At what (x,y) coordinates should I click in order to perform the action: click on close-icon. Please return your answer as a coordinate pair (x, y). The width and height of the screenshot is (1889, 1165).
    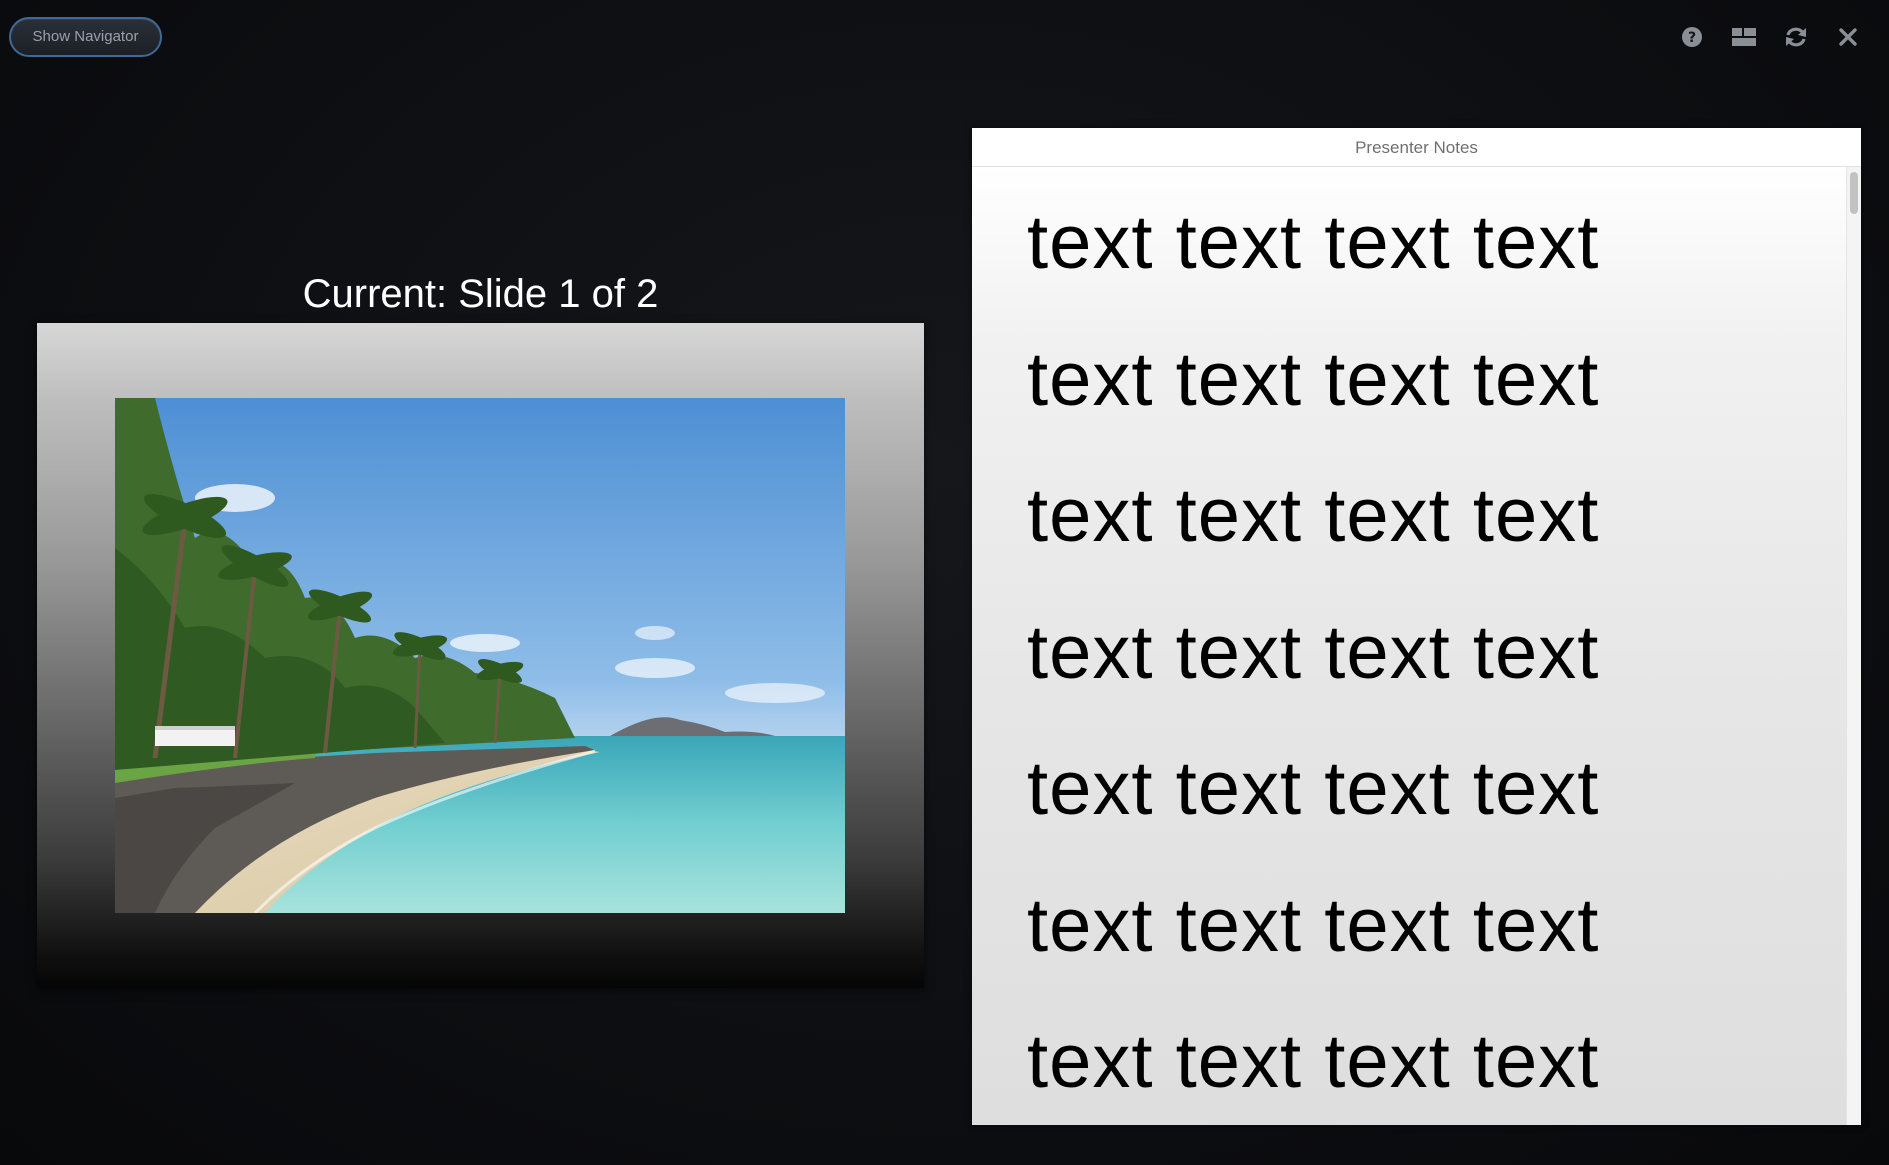
    Looking at the image, I should click on (1848, 37).